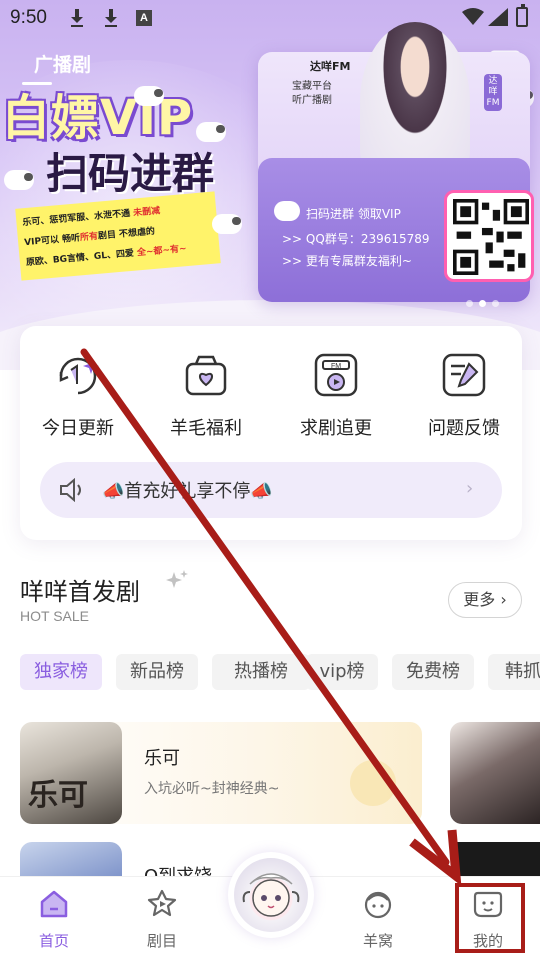 This screenshot has height=960, width=540. Describe the element at coordinates (177, 579) in the screenshot. I see `sparkle-icon` at that location.